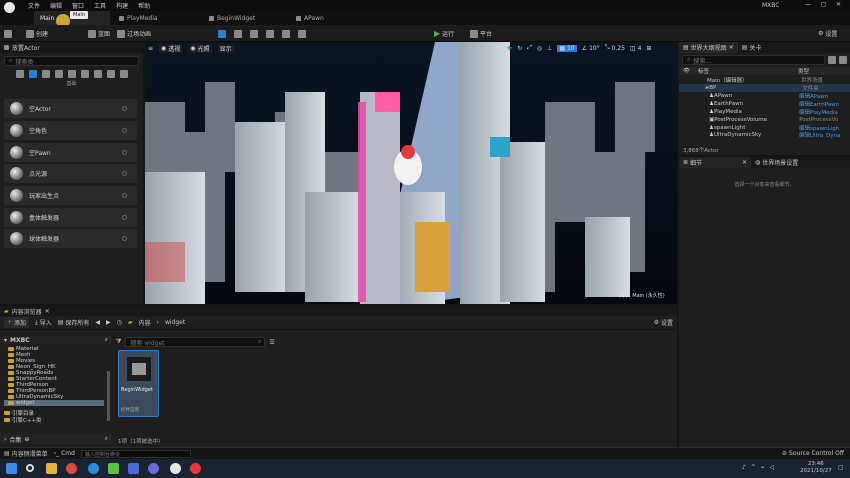 Image resolution: width=850 pixels, height=478 pixels. What do you see at coordinates (56, 5) in the screenshot?
I see `menu-edit: 编辑` at bounding box center [56, 5].